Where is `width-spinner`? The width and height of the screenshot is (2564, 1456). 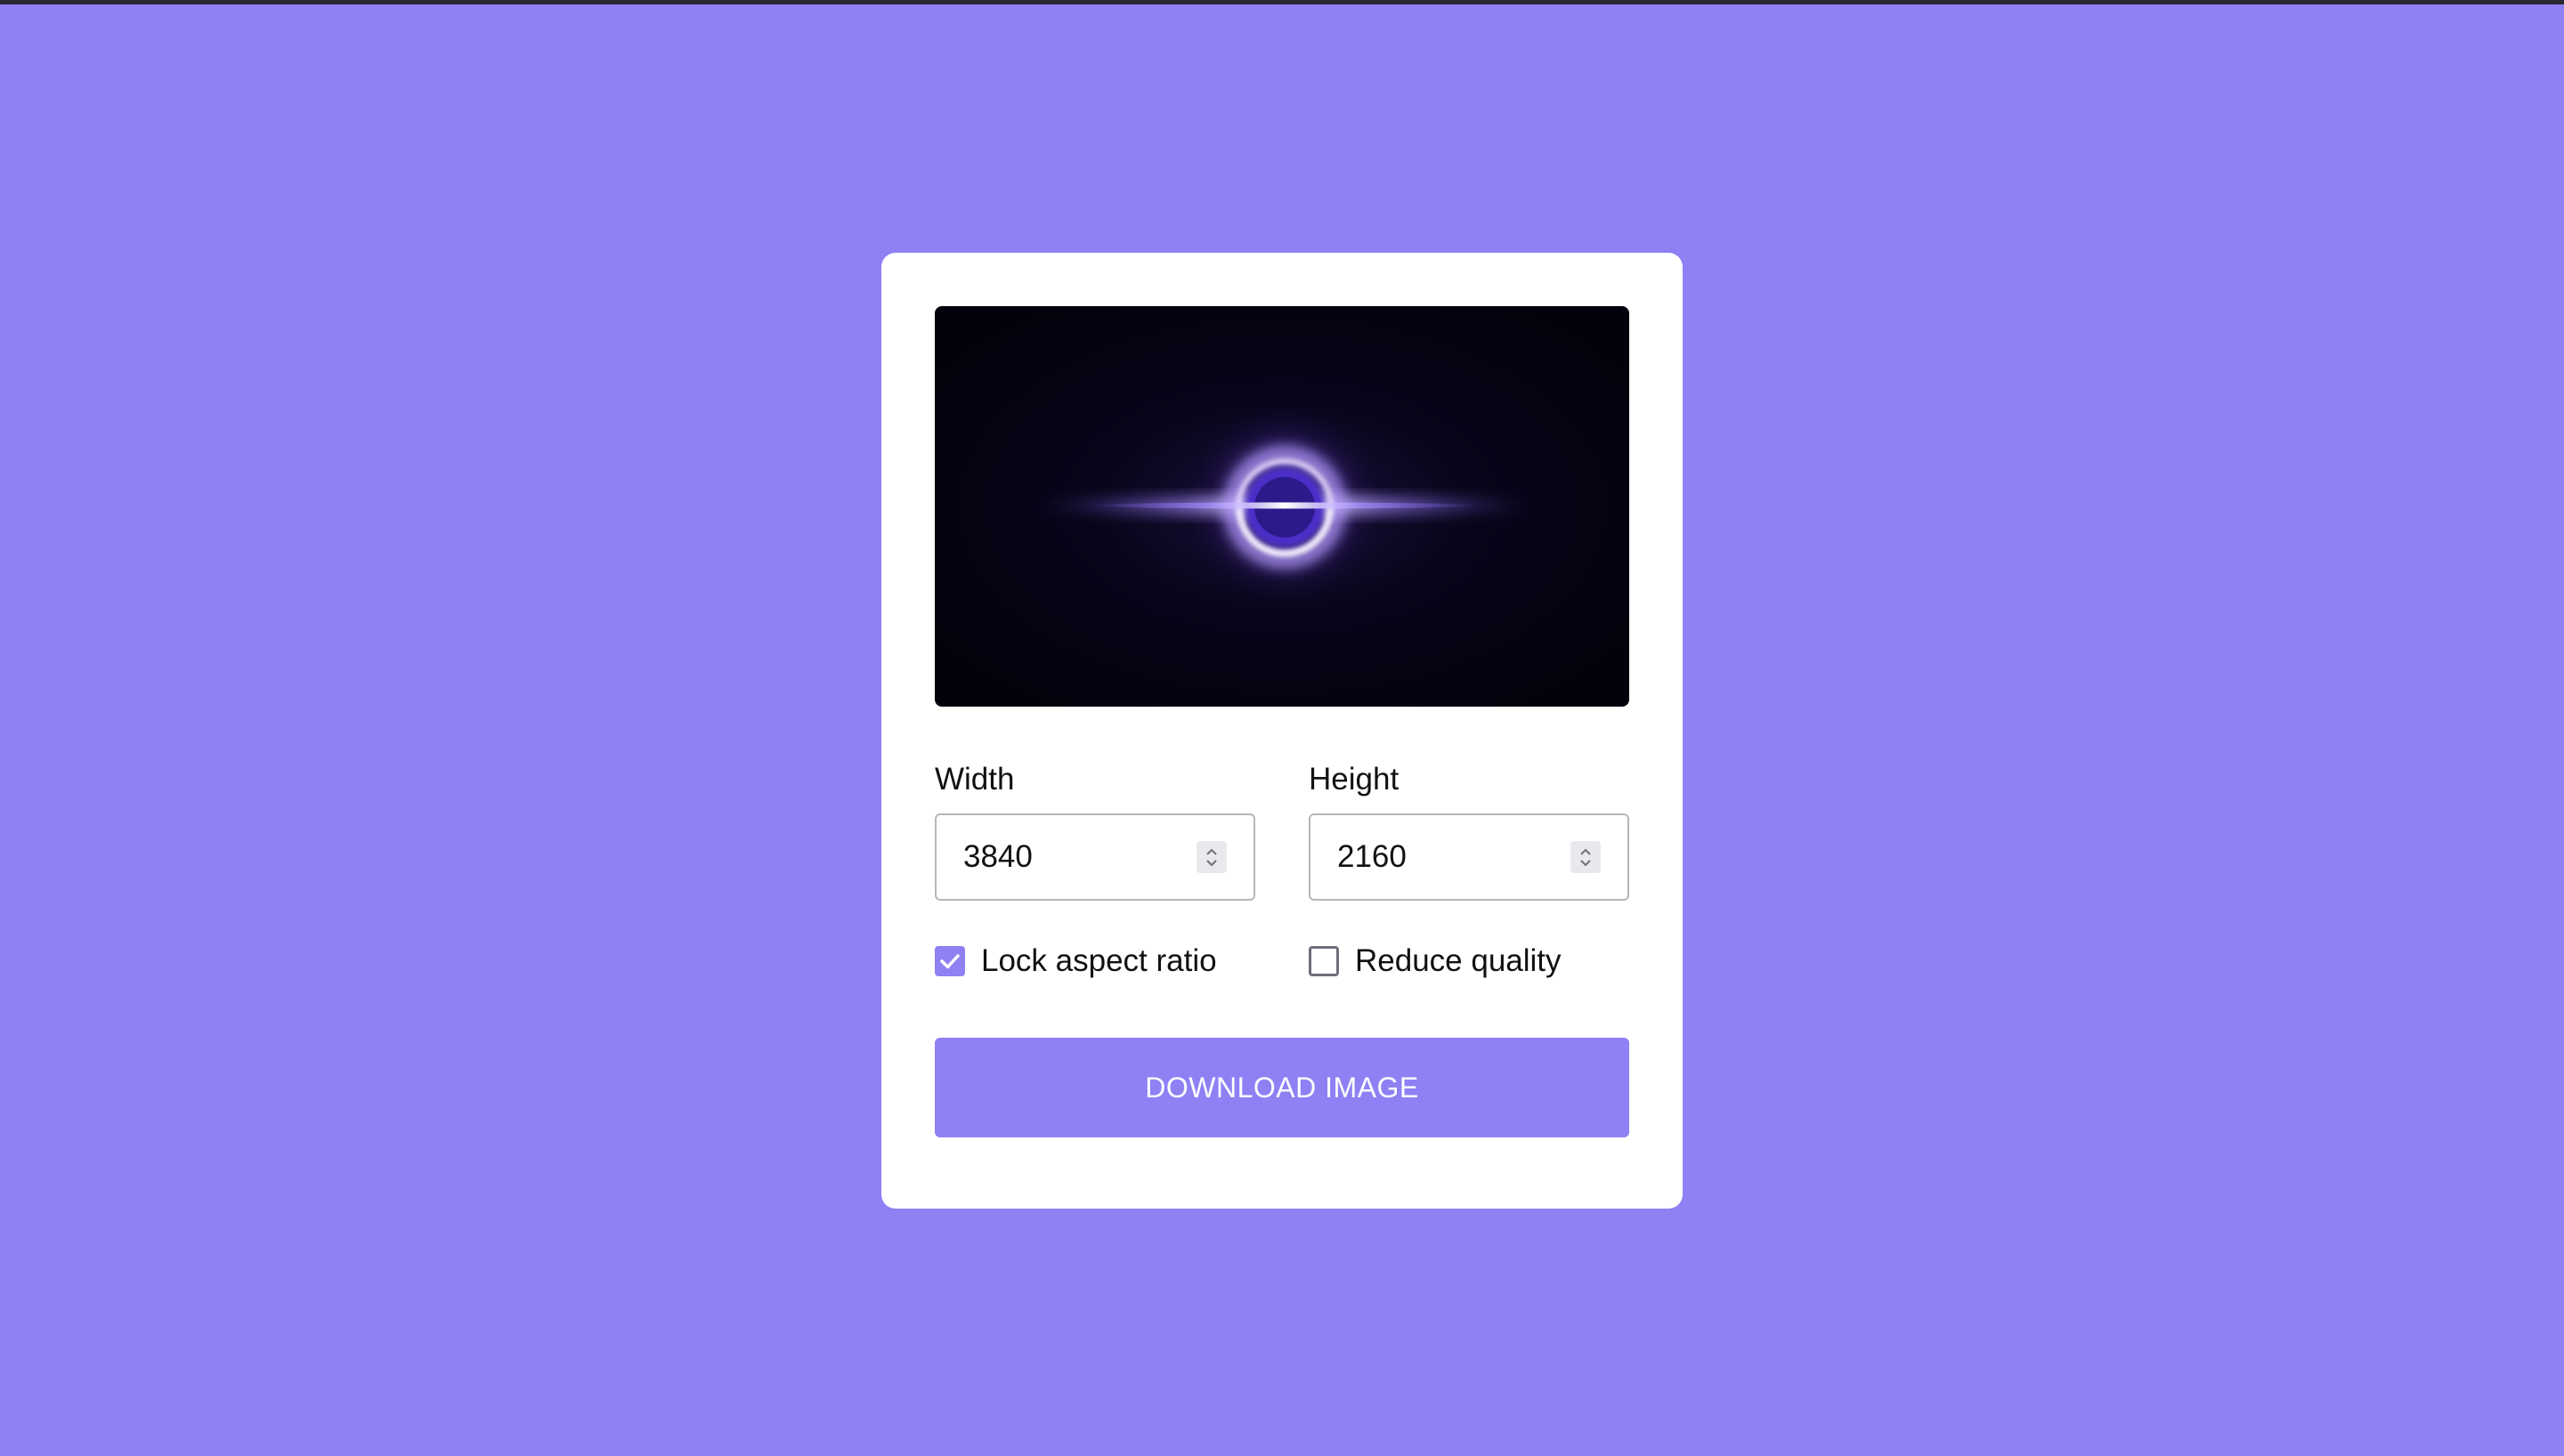 width-spinner is located at coordinates (1212, 857).